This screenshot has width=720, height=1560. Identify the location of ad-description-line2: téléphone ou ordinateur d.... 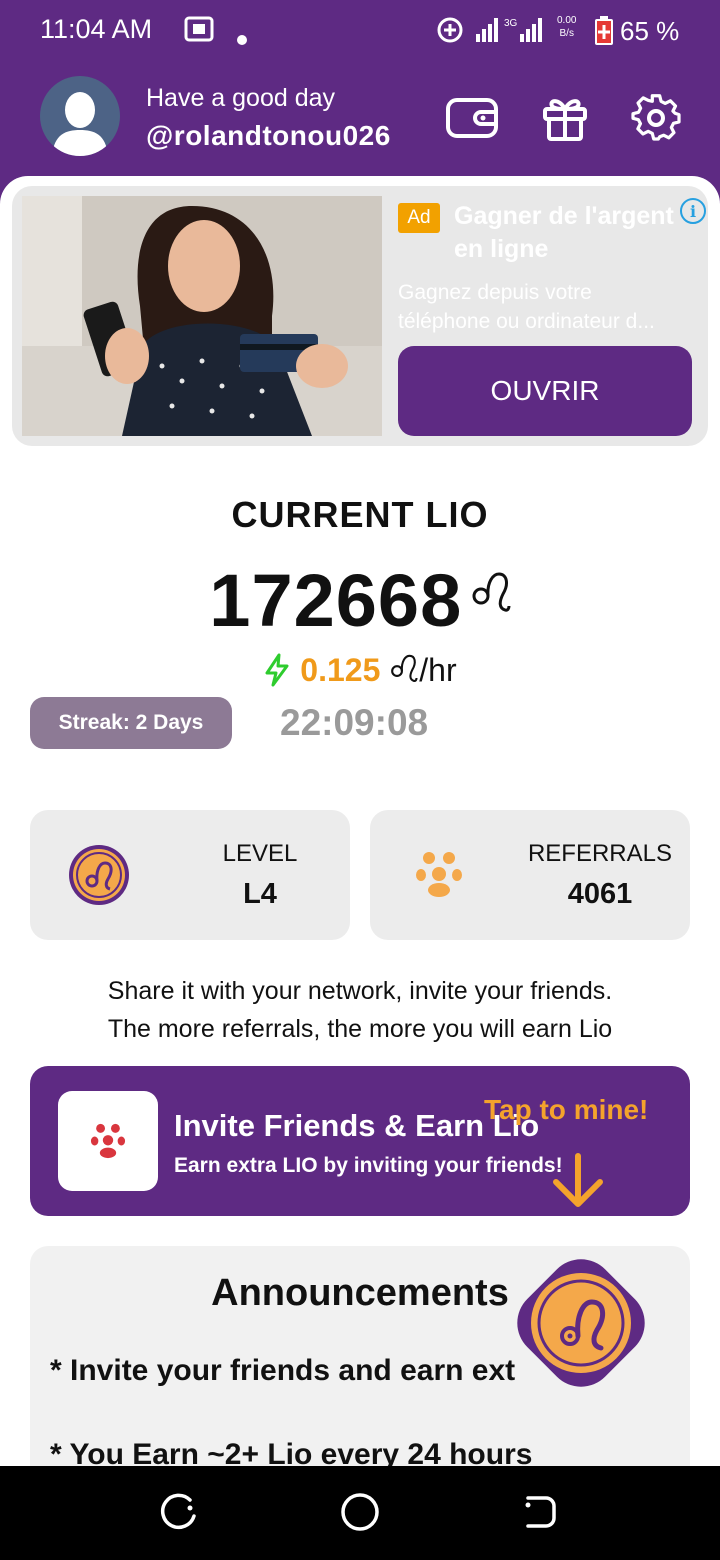
(526, 321).